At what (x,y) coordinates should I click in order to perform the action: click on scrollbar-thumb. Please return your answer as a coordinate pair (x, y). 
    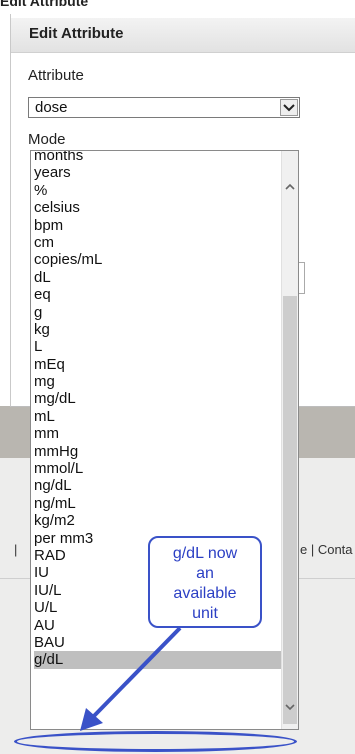
    Looking at the image, I should click on (290, 510).